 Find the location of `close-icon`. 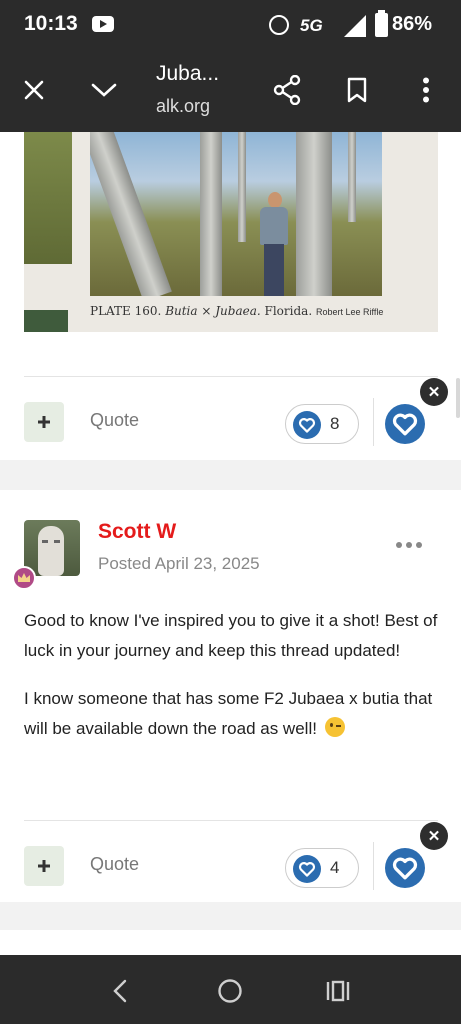

close-icon is located at coordinates (34, 90).